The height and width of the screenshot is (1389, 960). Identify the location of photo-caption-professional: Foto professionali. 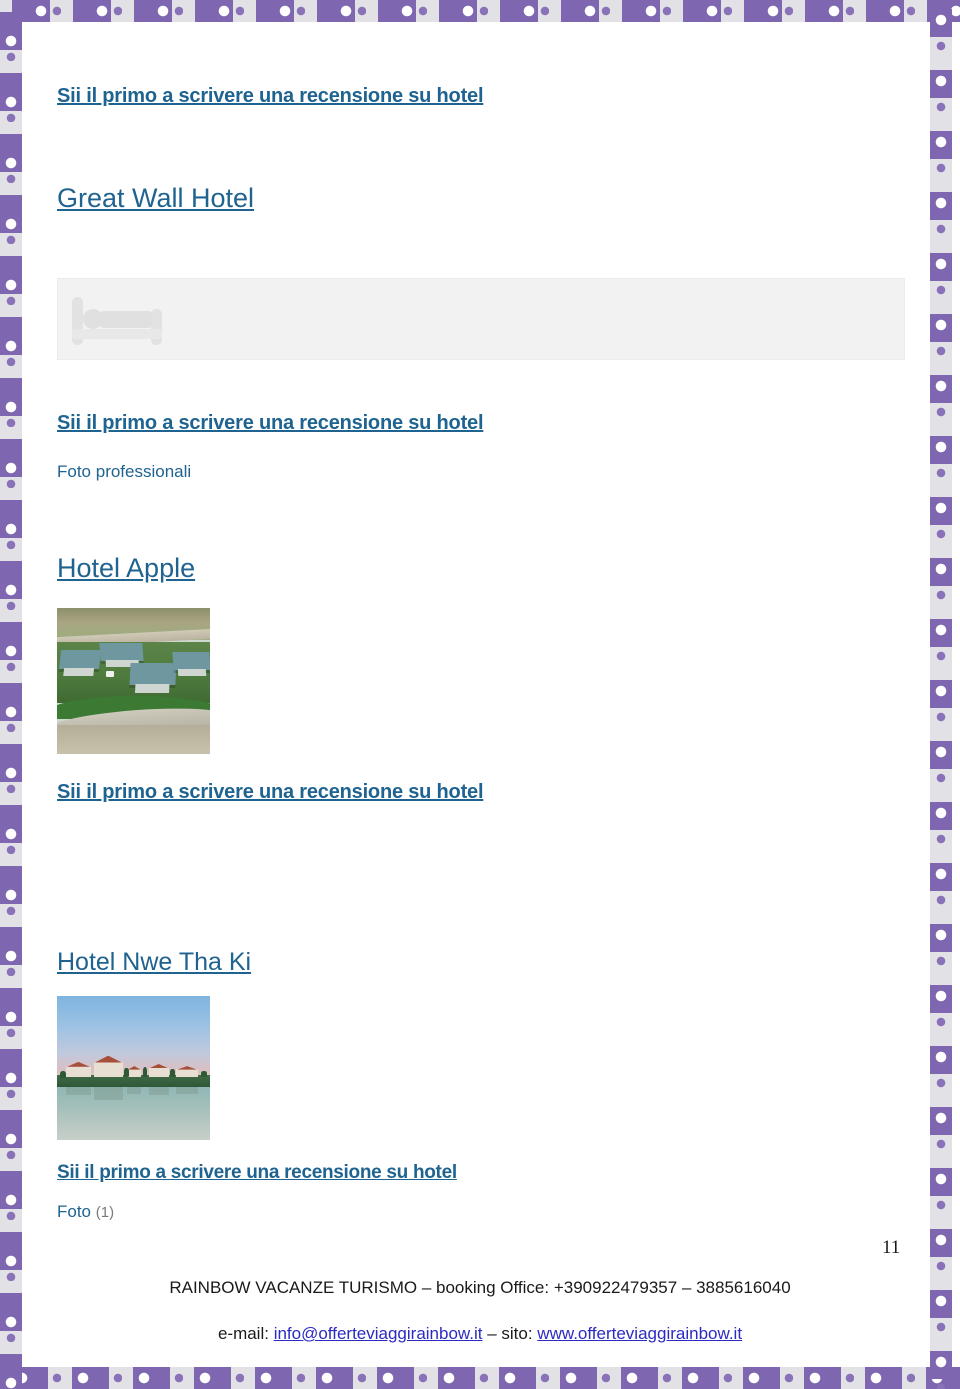
(124, 472).